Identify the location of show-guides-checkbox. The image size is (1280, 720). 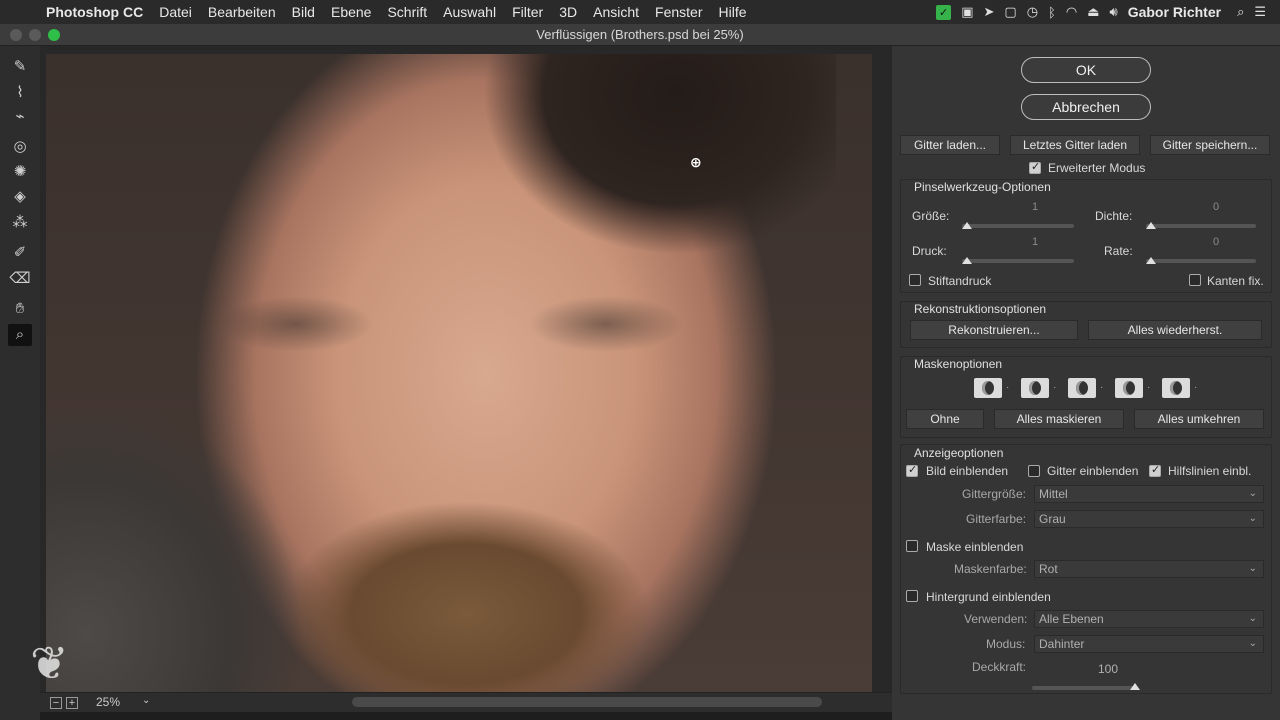
(1155, 470).